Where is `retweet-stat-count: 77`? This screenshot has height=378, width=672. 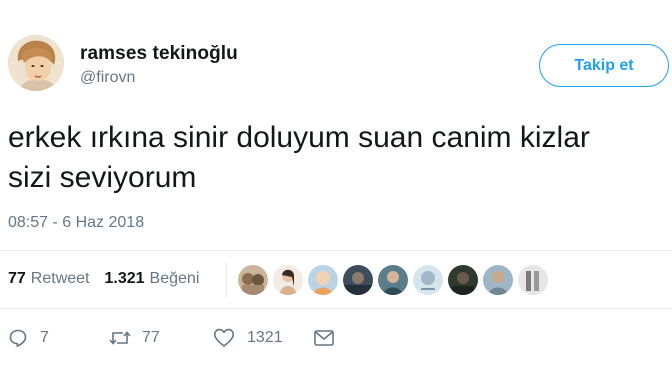
retweet-stat-count: 77 is located at coordinates (17, 278).